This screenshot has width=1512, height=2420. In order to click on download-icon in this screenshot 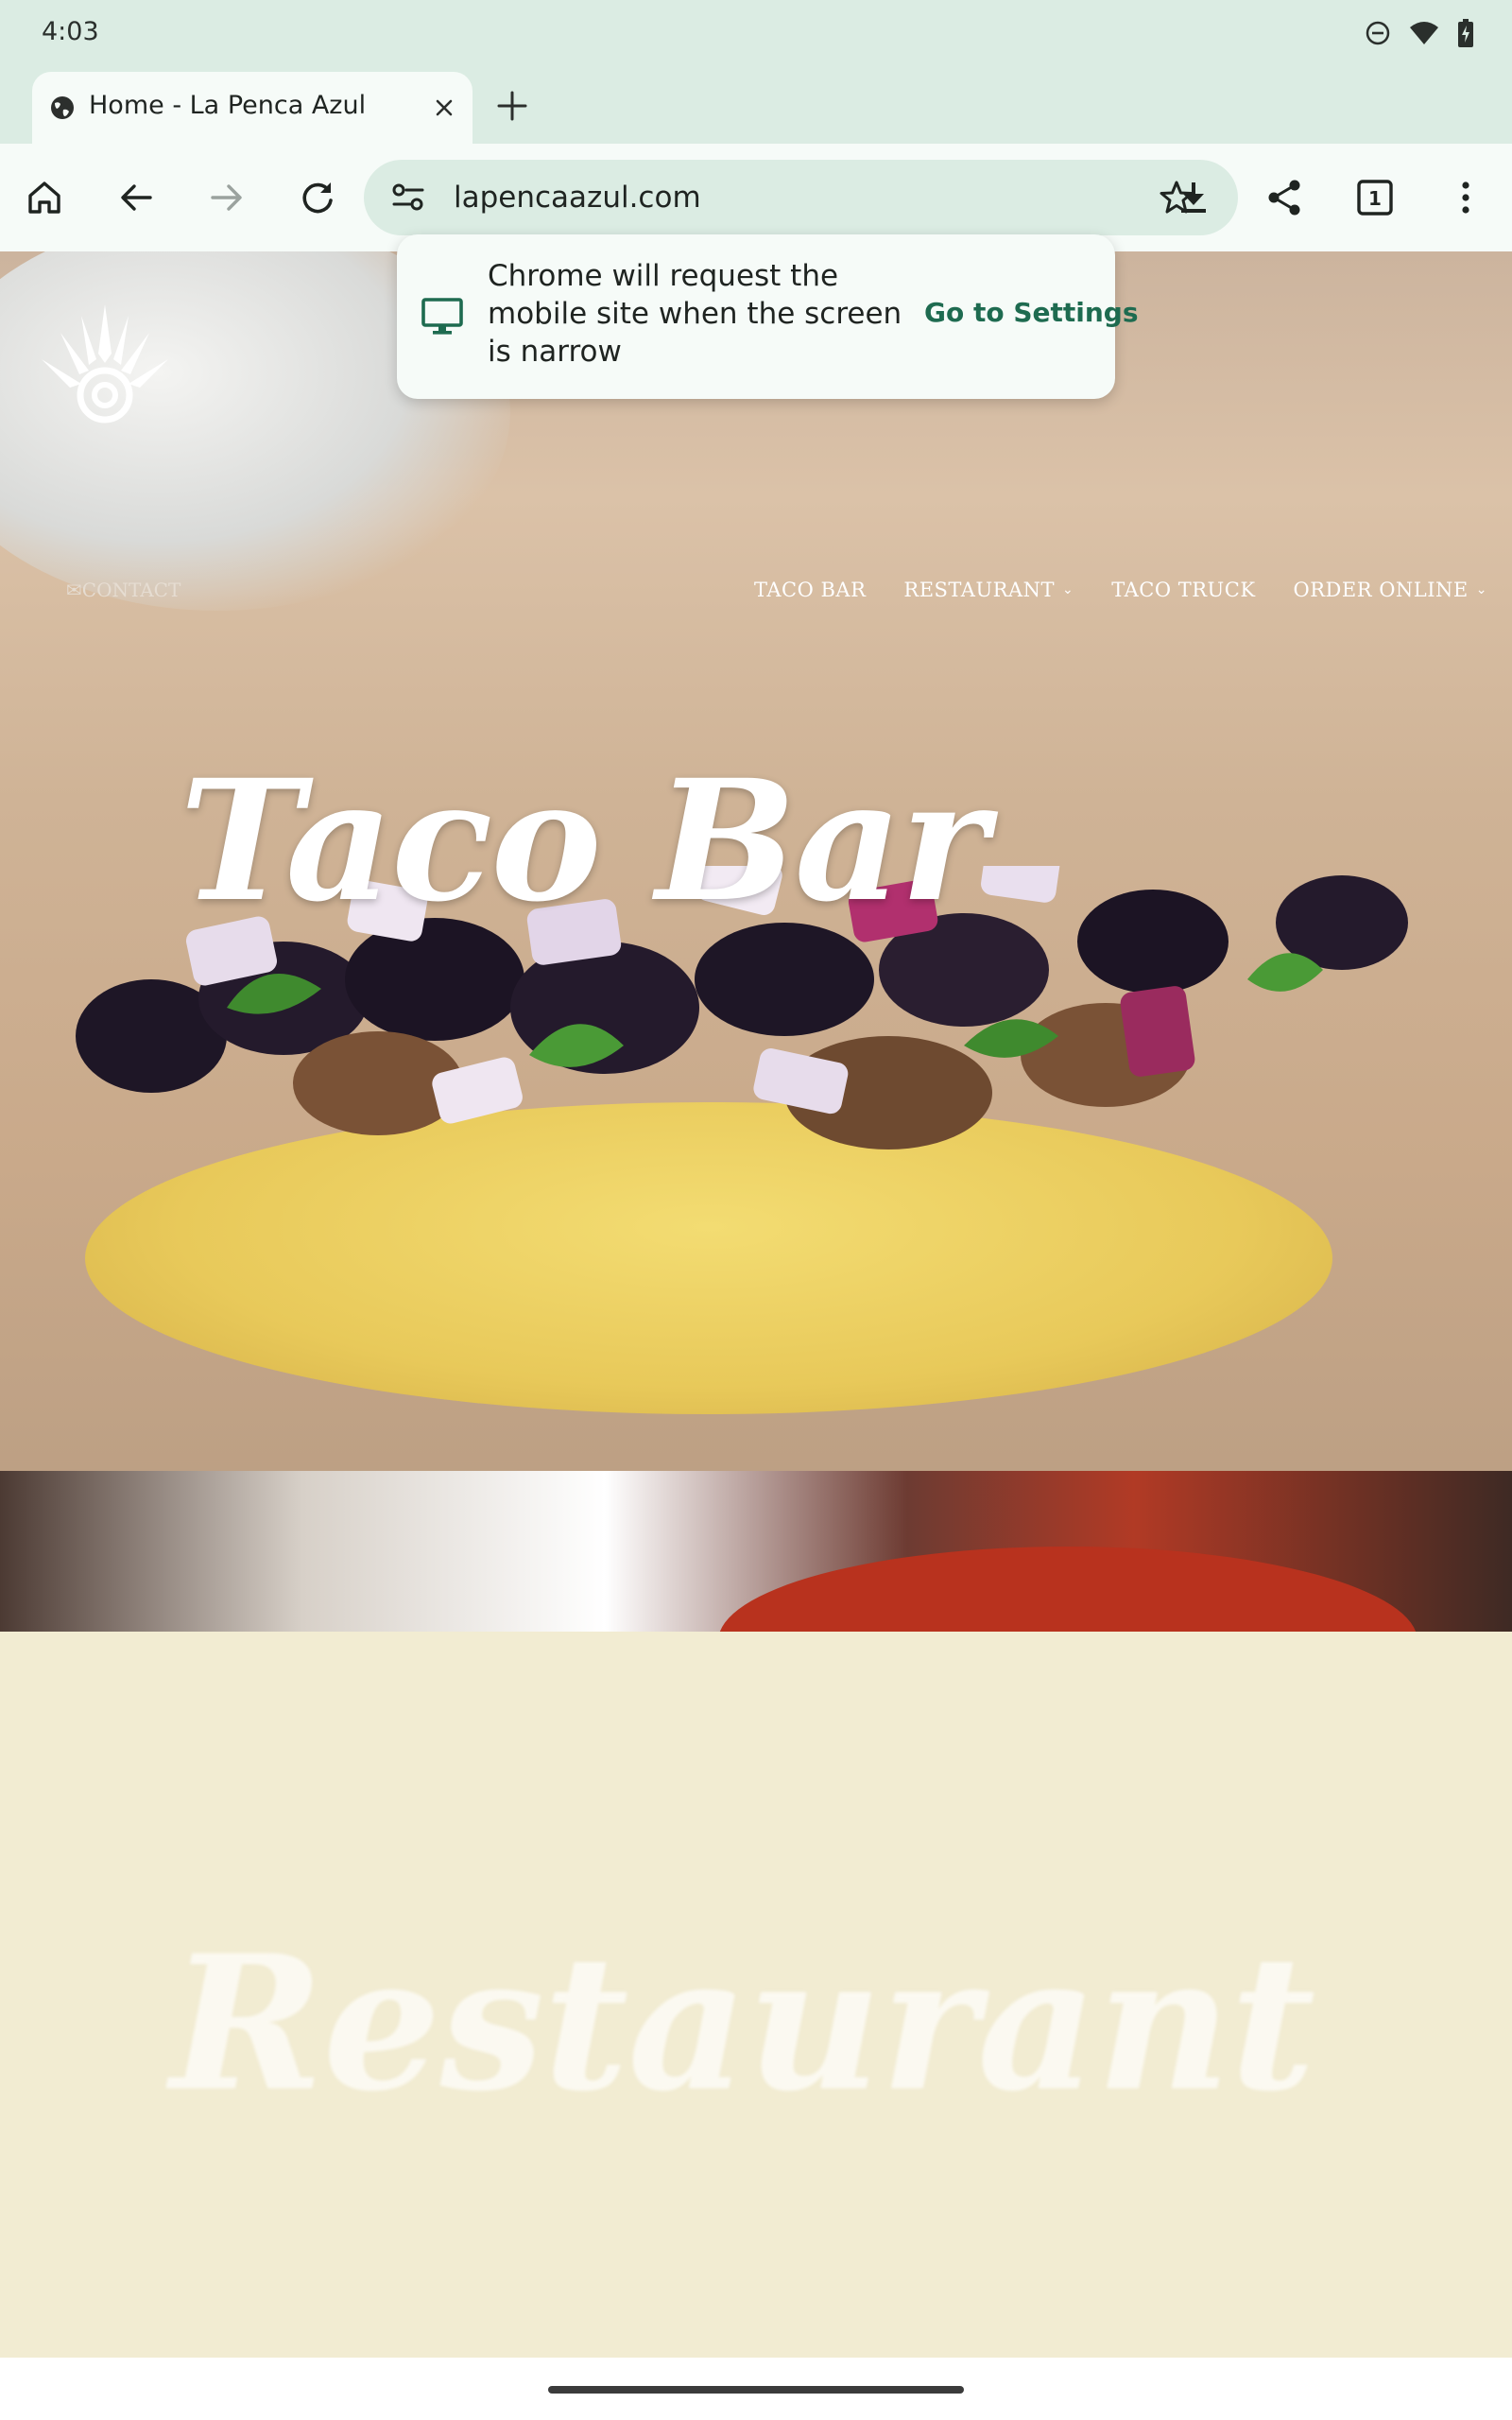, I will do `click(1193, 197)`.